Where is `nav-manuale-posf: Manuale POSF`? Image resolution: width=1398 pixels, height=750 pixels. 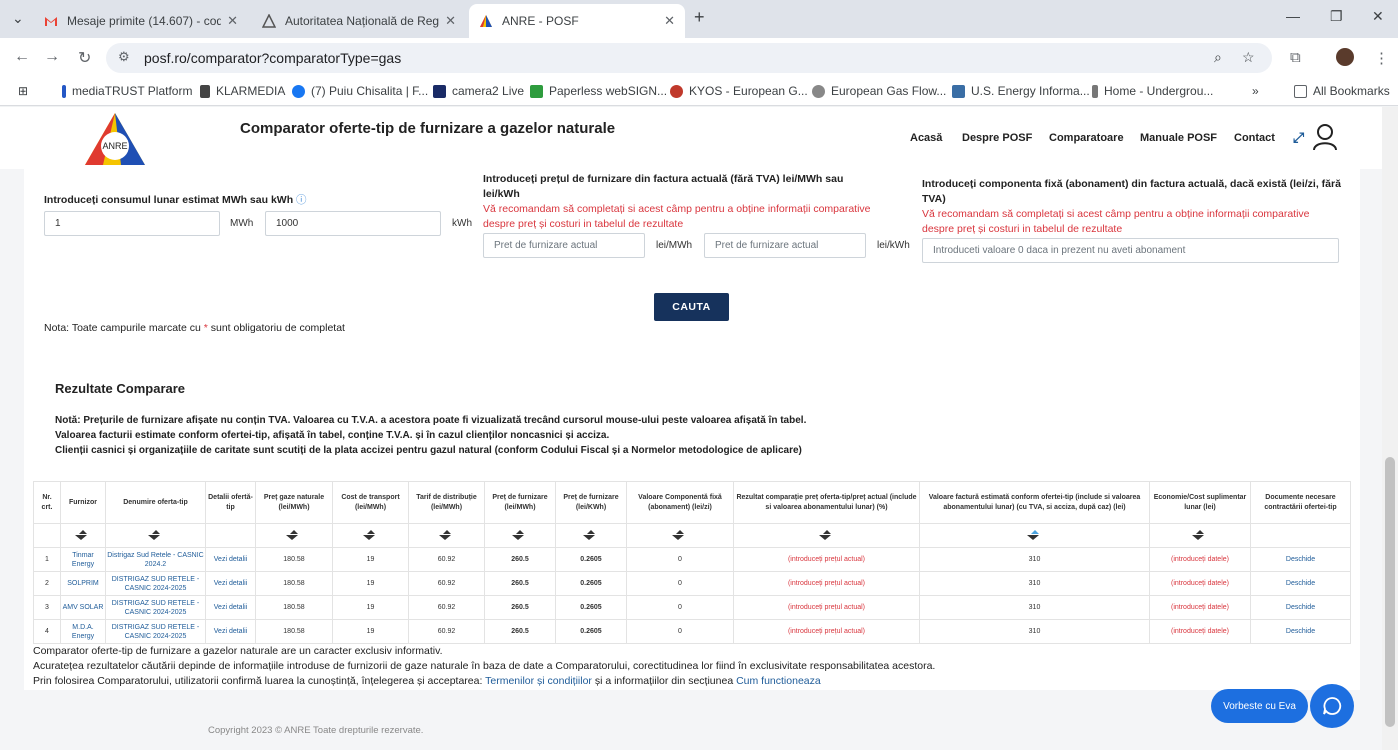
nav-manuale-posf: Manuale POSF is located at coordinates (1178, 138).